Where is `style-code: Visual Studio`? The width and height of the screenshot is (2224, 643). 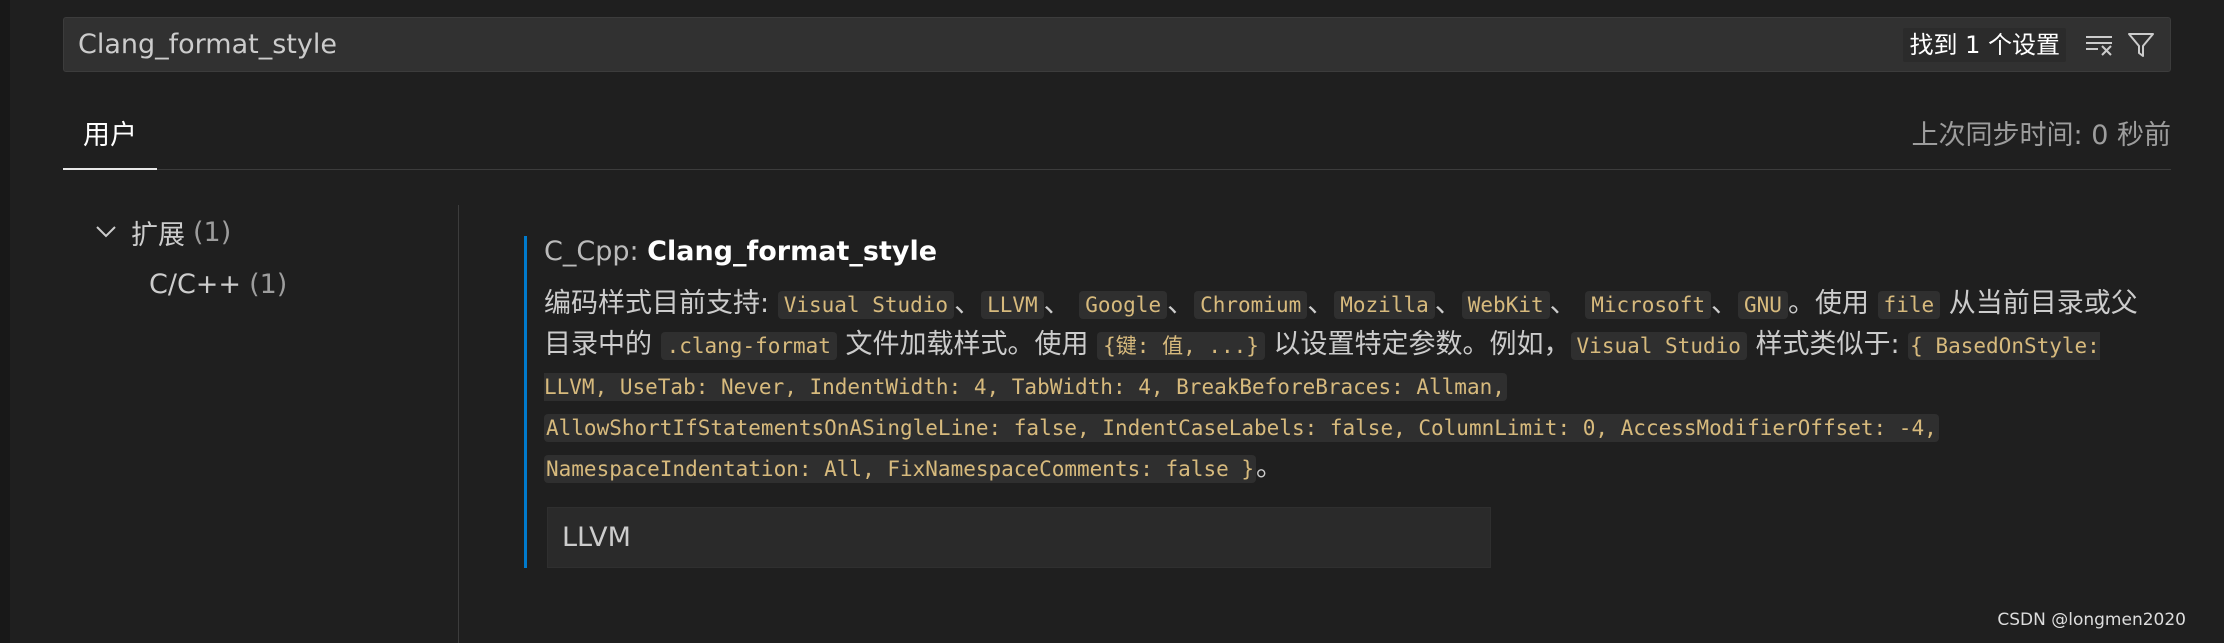 style-code: Visual Studio is located at coordinates (866, 305).